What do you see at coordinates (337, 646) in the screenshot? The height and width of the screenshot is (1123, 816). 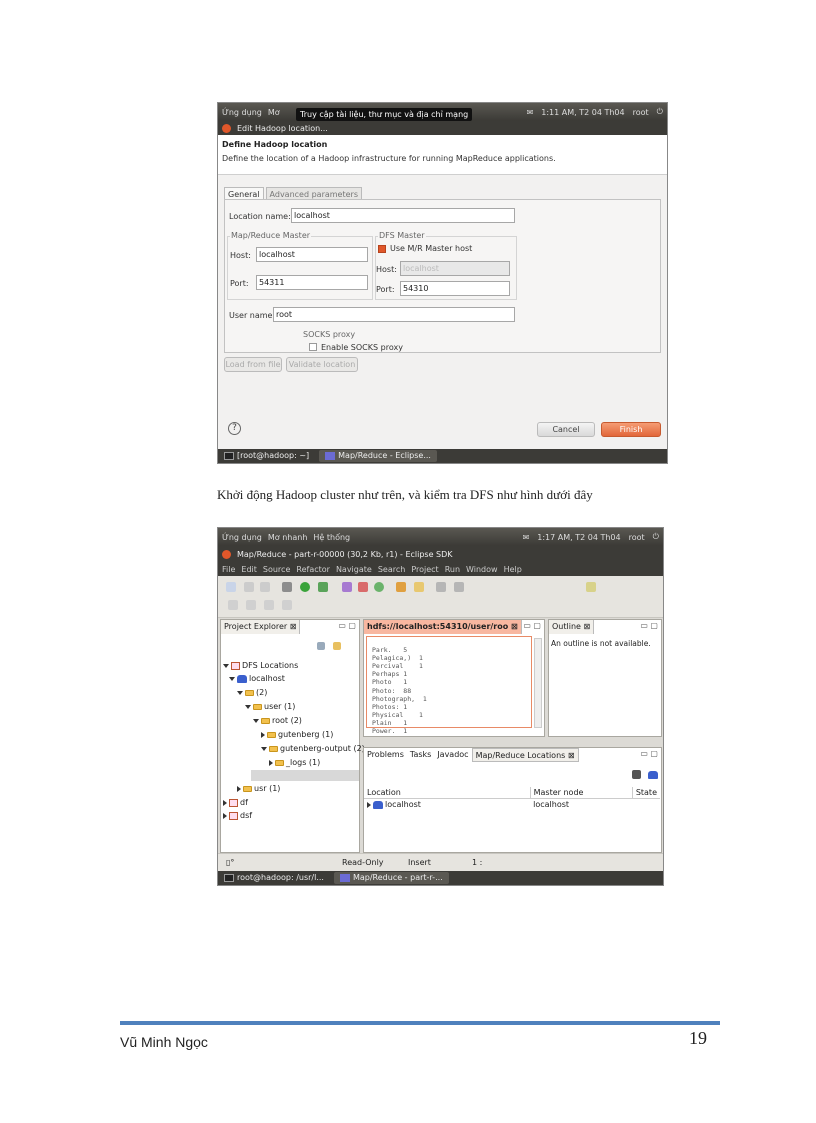 I see `link-editor-icon` at bounding box center [337, 646].